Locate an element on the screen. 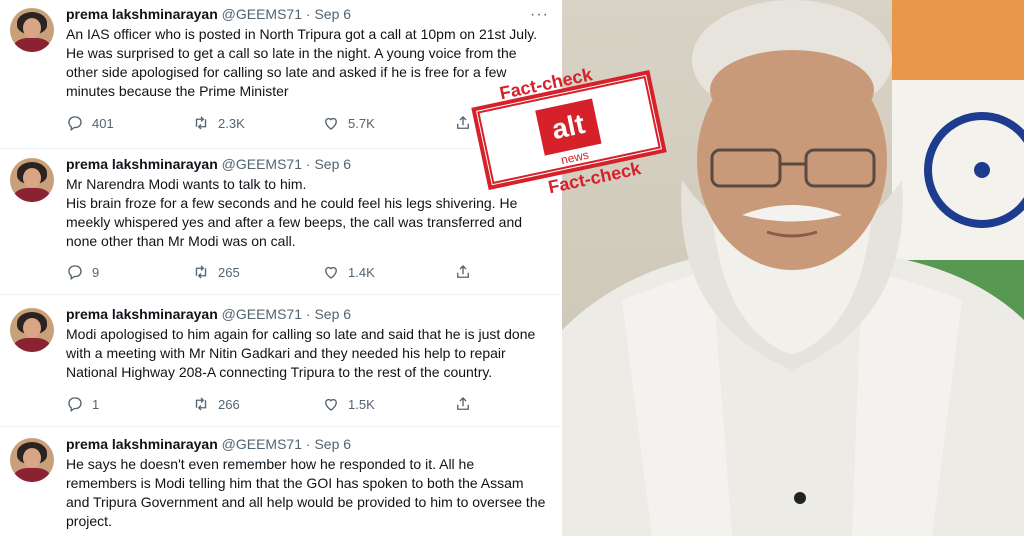 The image size is (1024, 536). like-count: 1.4K is located at coordinates (361, 272).